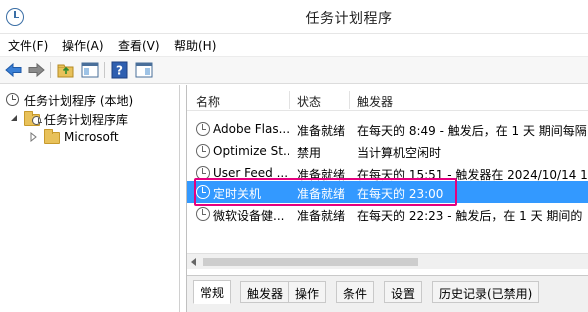 This screenshot has height=312, width=588. Describe the element at coordinates (14, 70) in the screenshot. I see `back-arrow-icon` at that location.